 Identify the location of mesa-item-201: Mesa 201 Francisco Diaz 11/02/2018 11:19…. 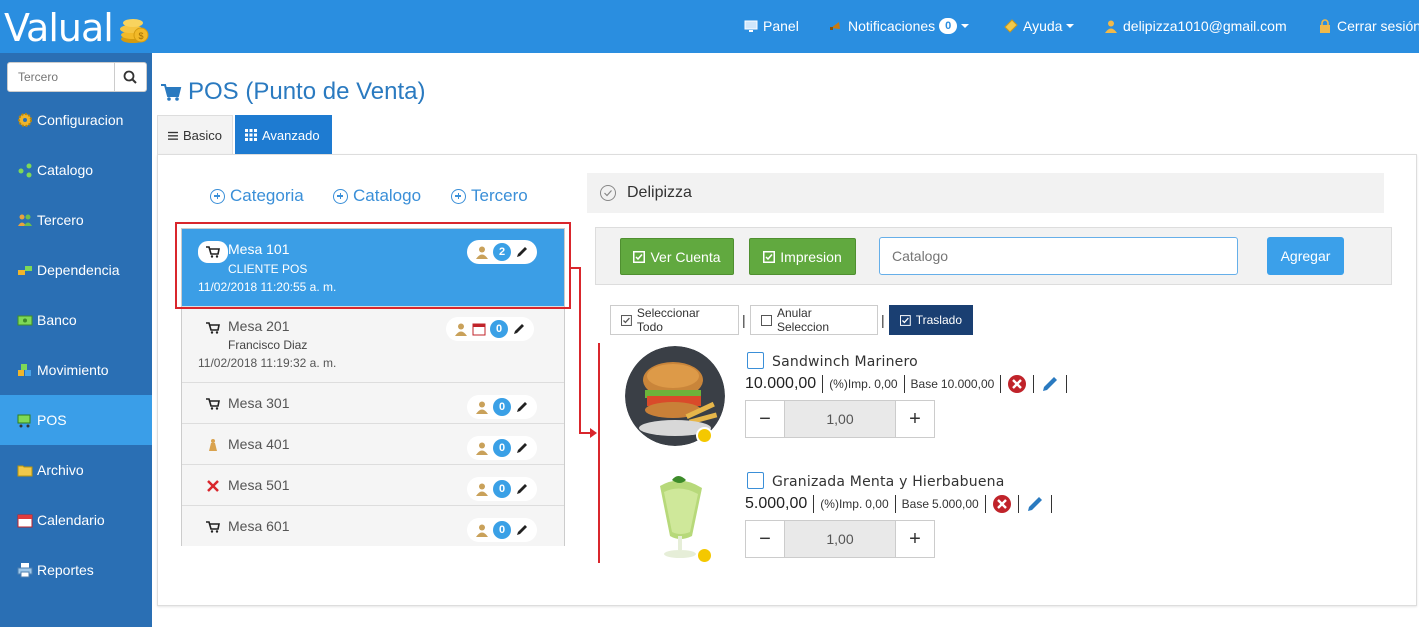
(373, 345).